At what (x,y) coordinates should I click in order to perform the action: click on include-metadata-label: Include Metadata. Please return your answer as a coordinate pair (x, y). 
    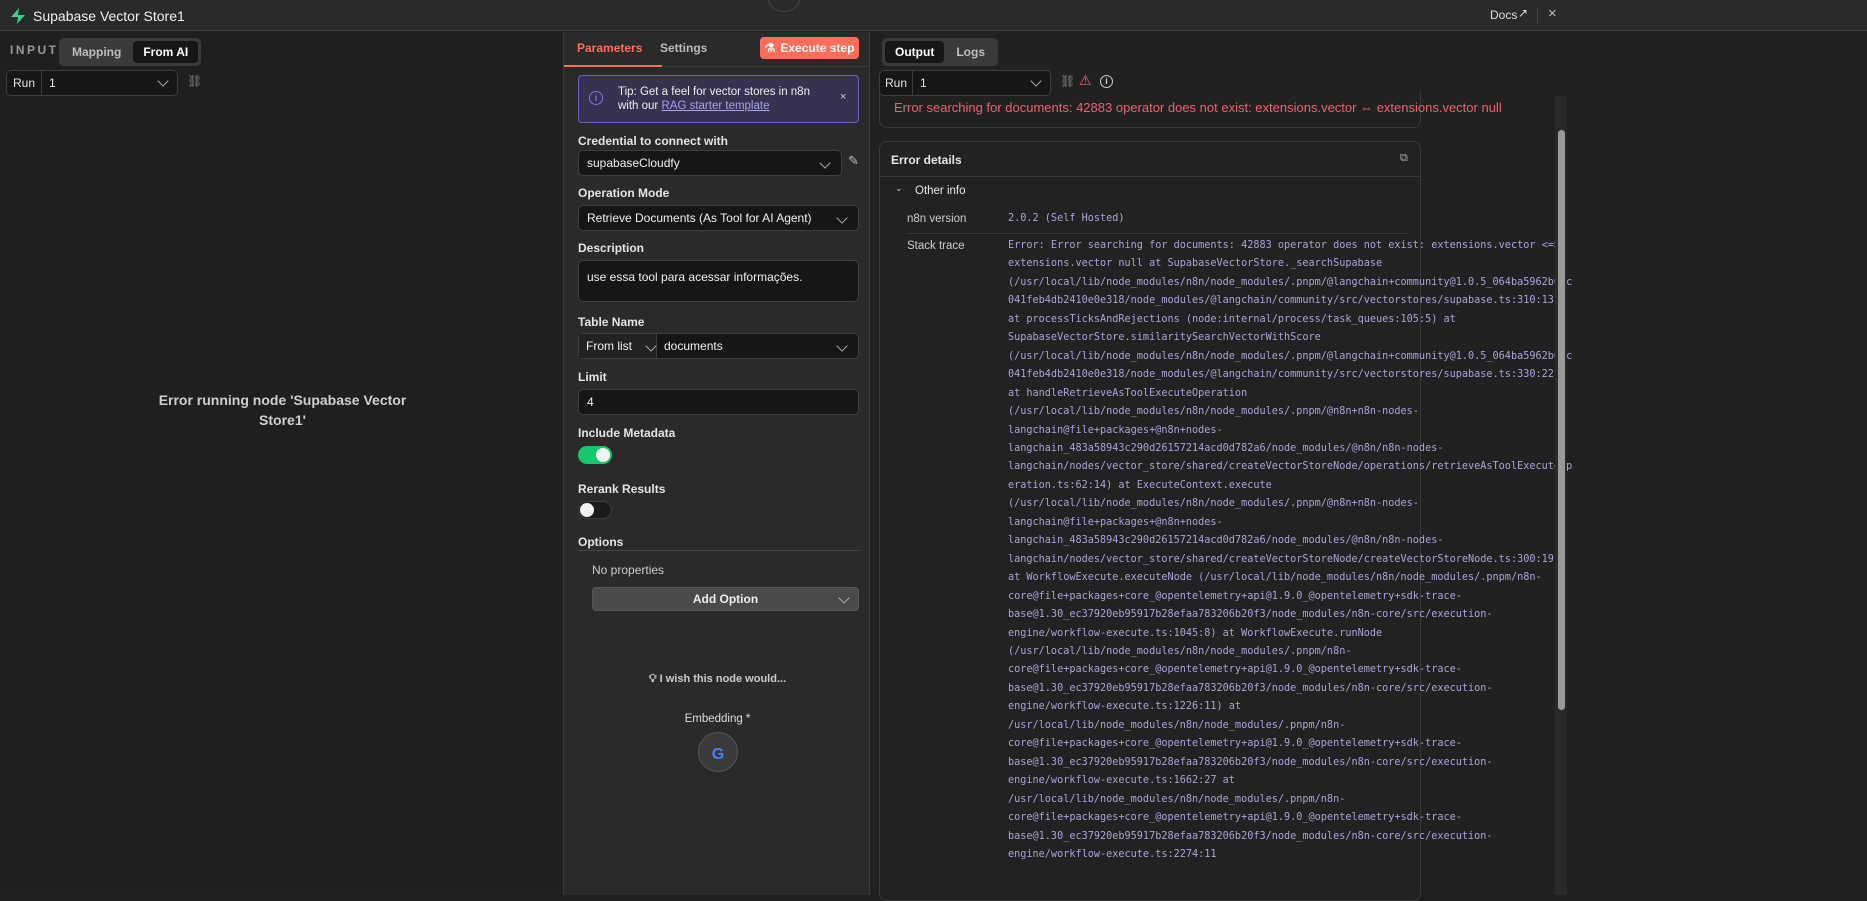
    Looking at the image, I should click on (627, 433).